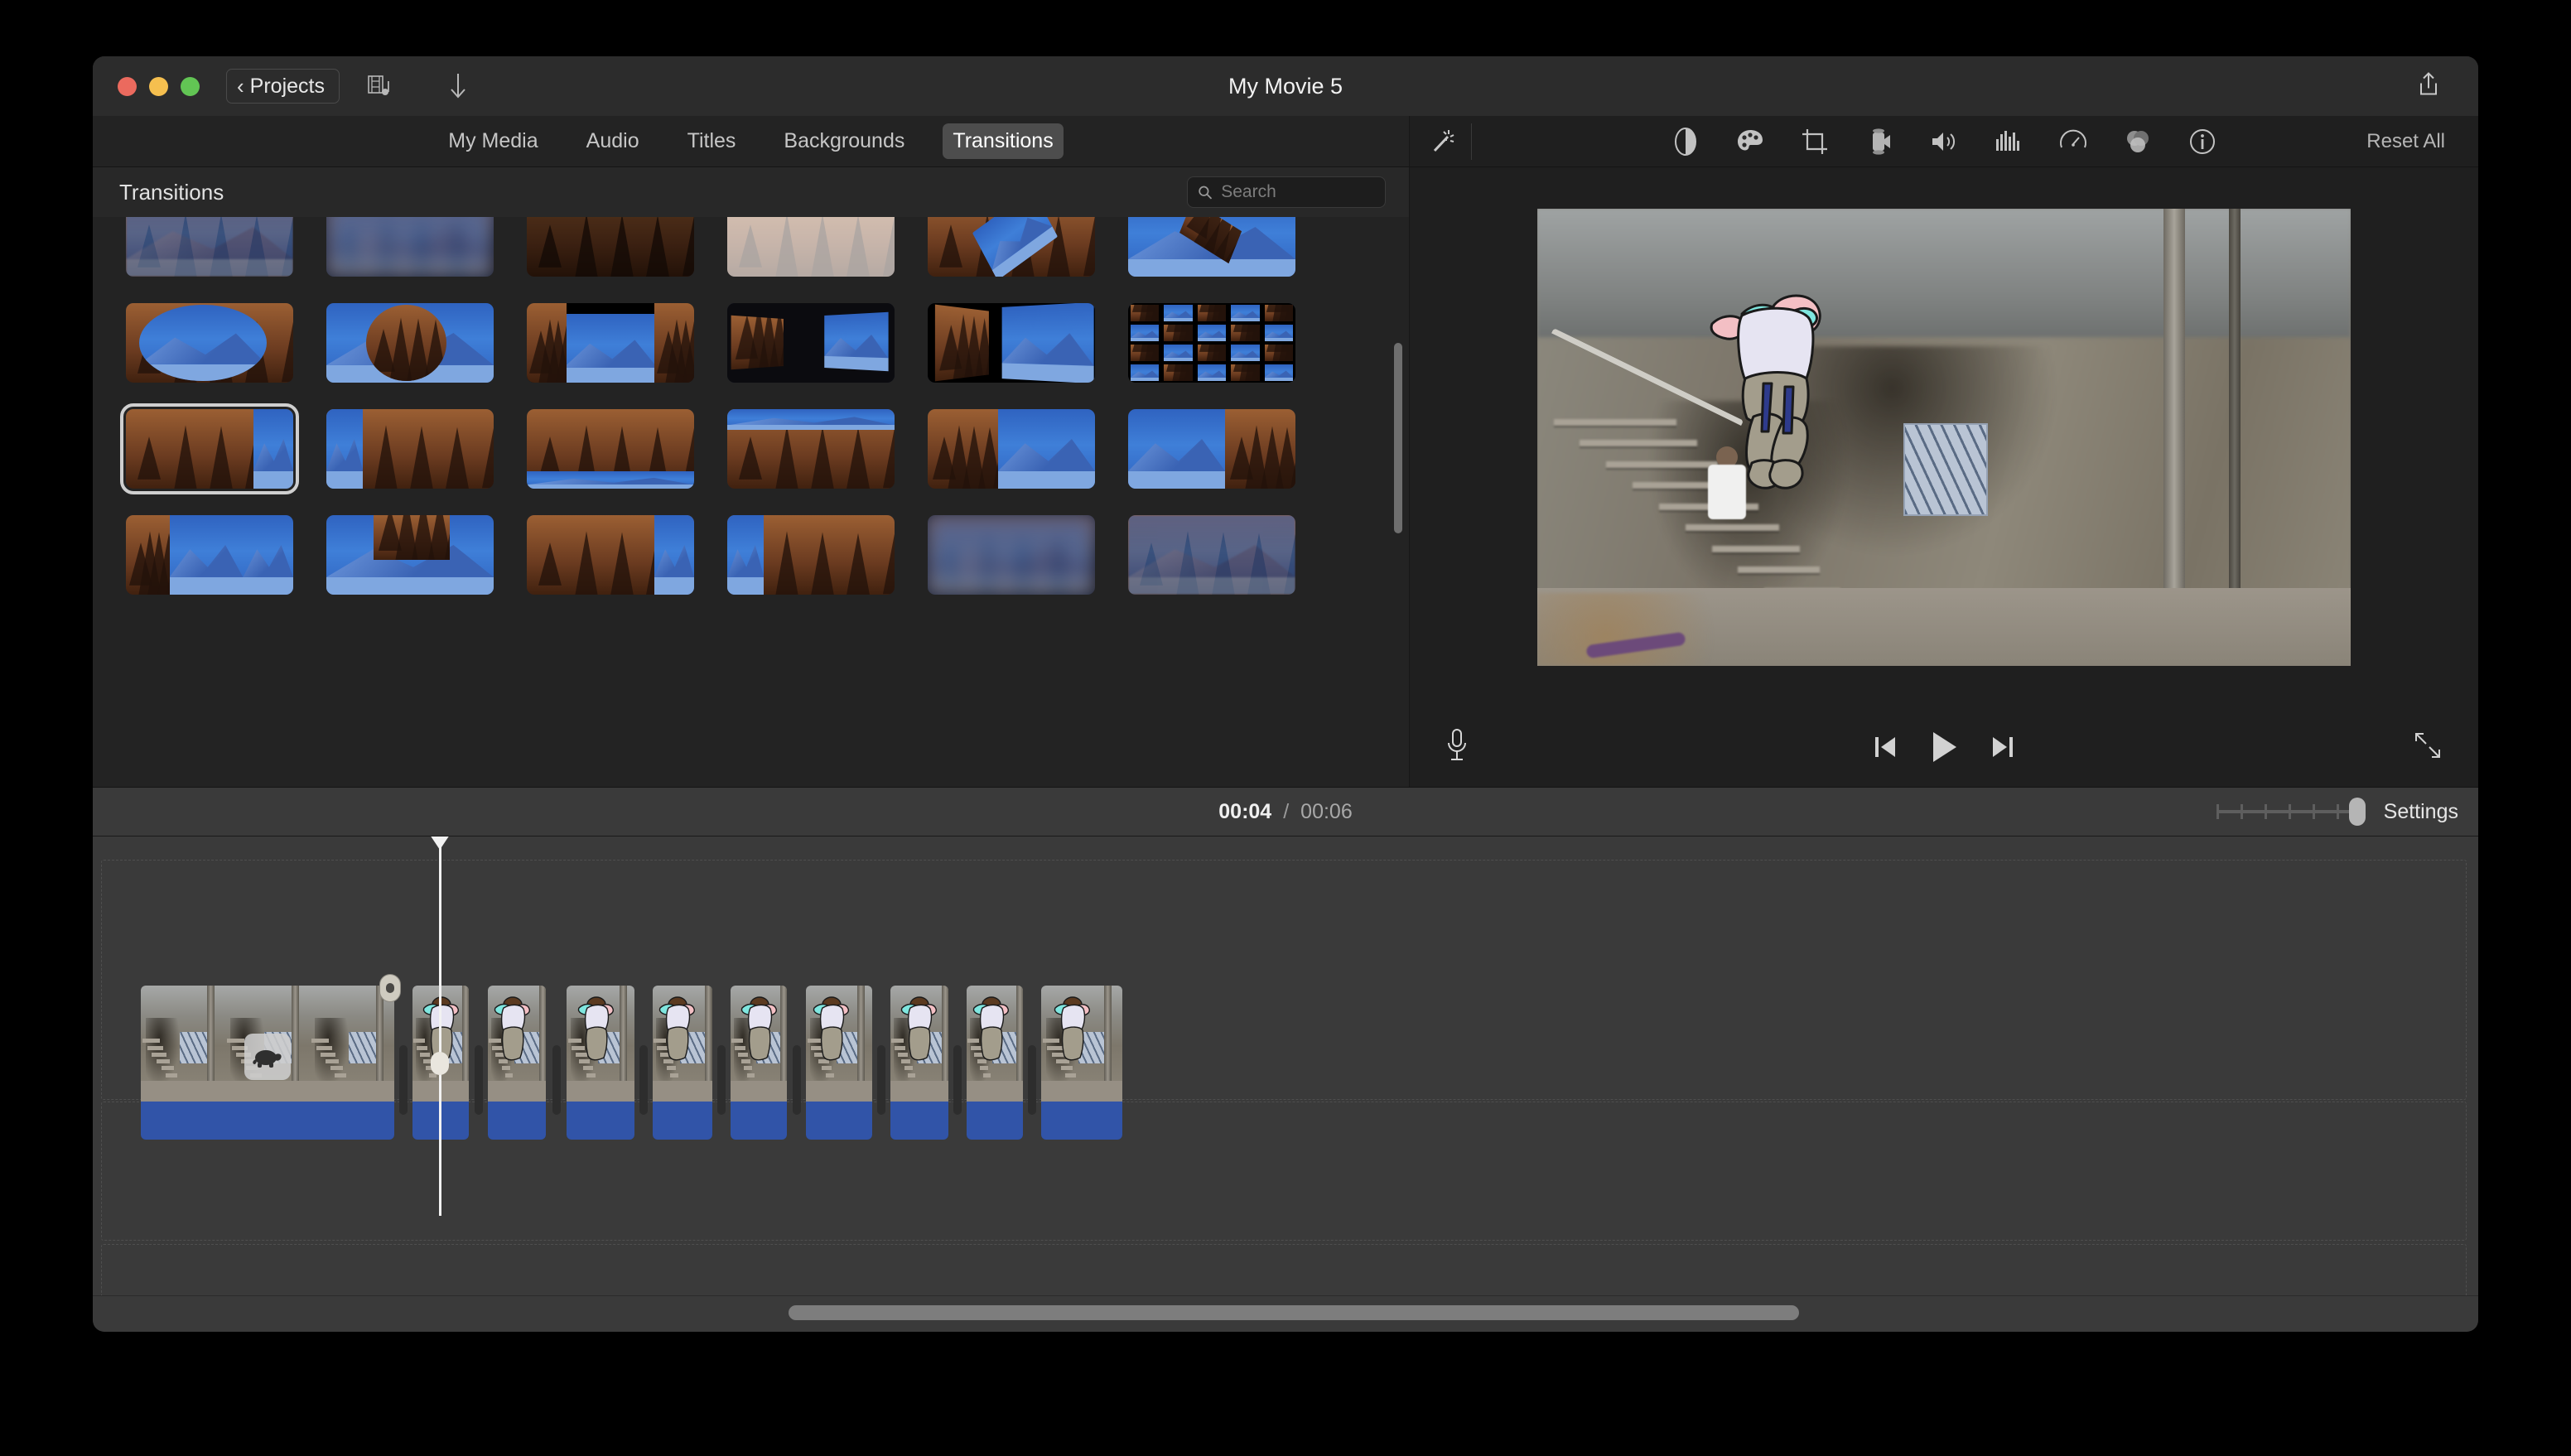  What do you see at coordinates (1398, 438) in the screenshot?
I see `browser-scrollbar` at bounding box center [1398, 438].